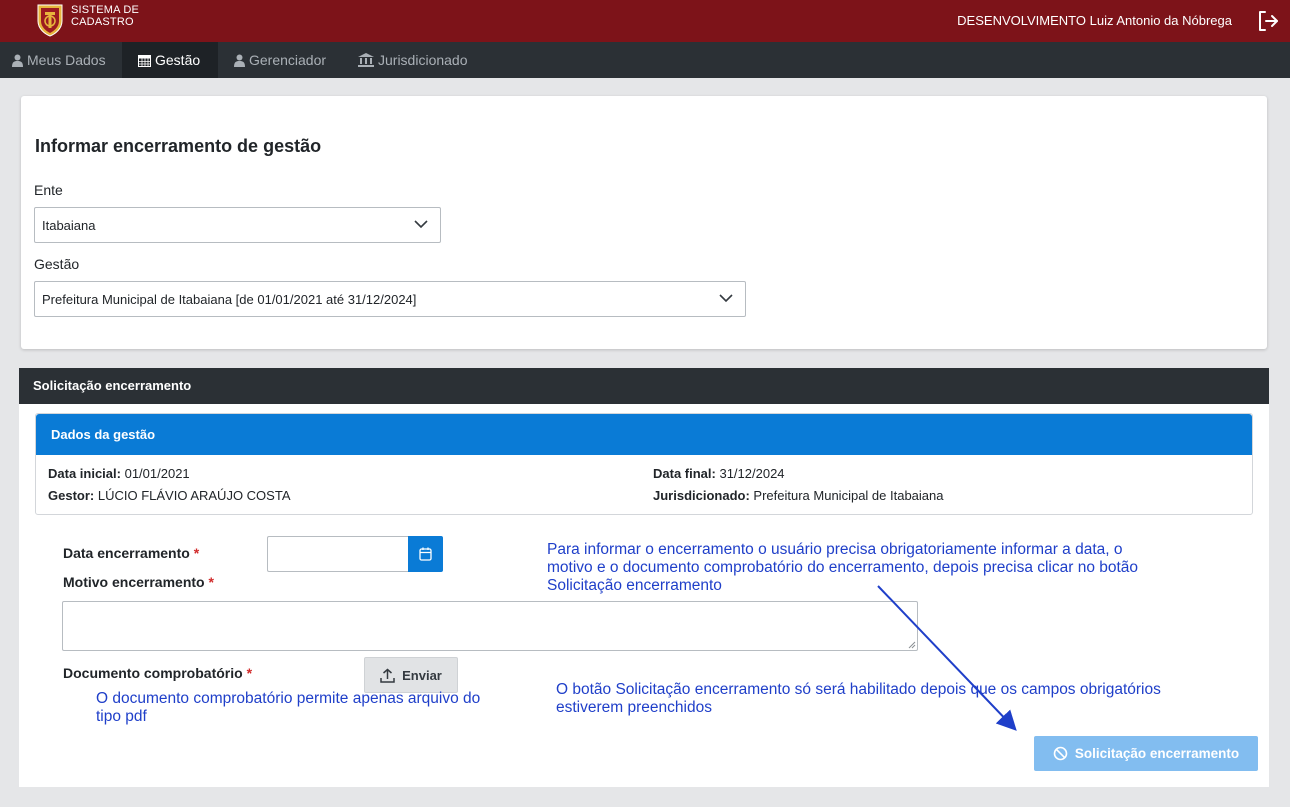  I want to click on nav-gerenciador: Gerenciador, so click(280, 60).